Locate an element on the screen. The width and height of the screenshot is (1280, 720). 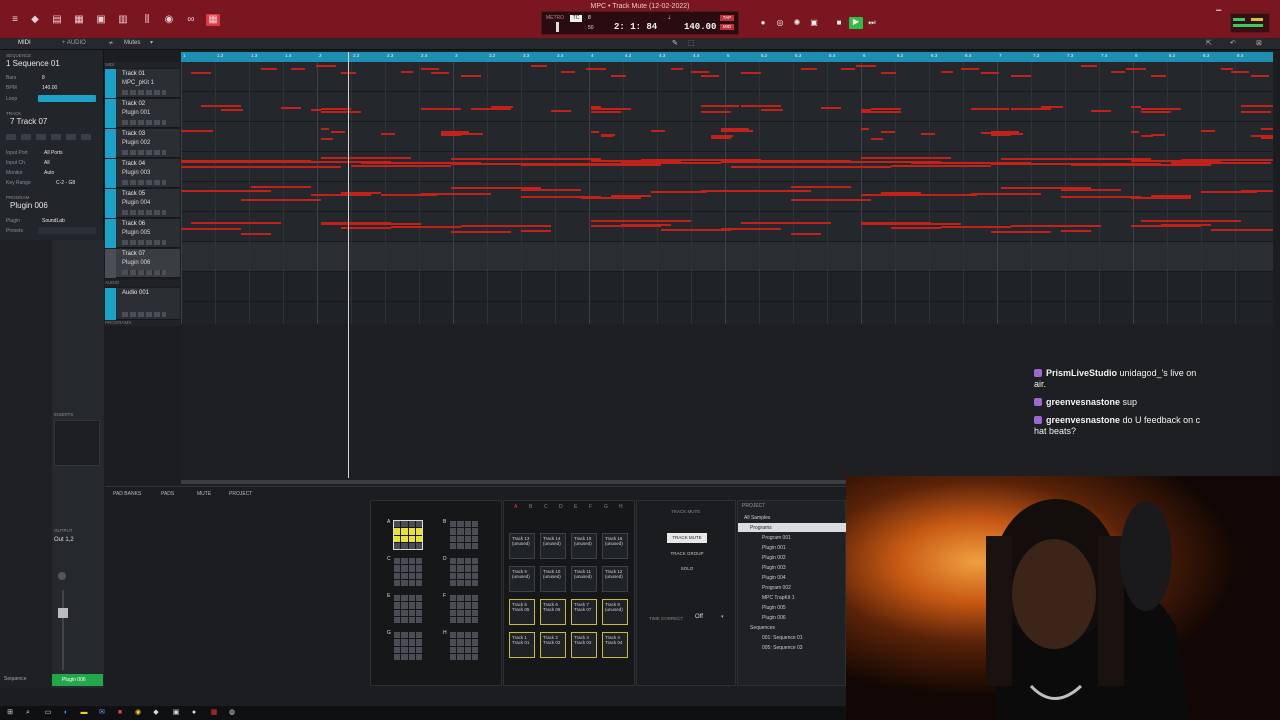
pencil-icon: ✎ is located at coordinates (675, 43).